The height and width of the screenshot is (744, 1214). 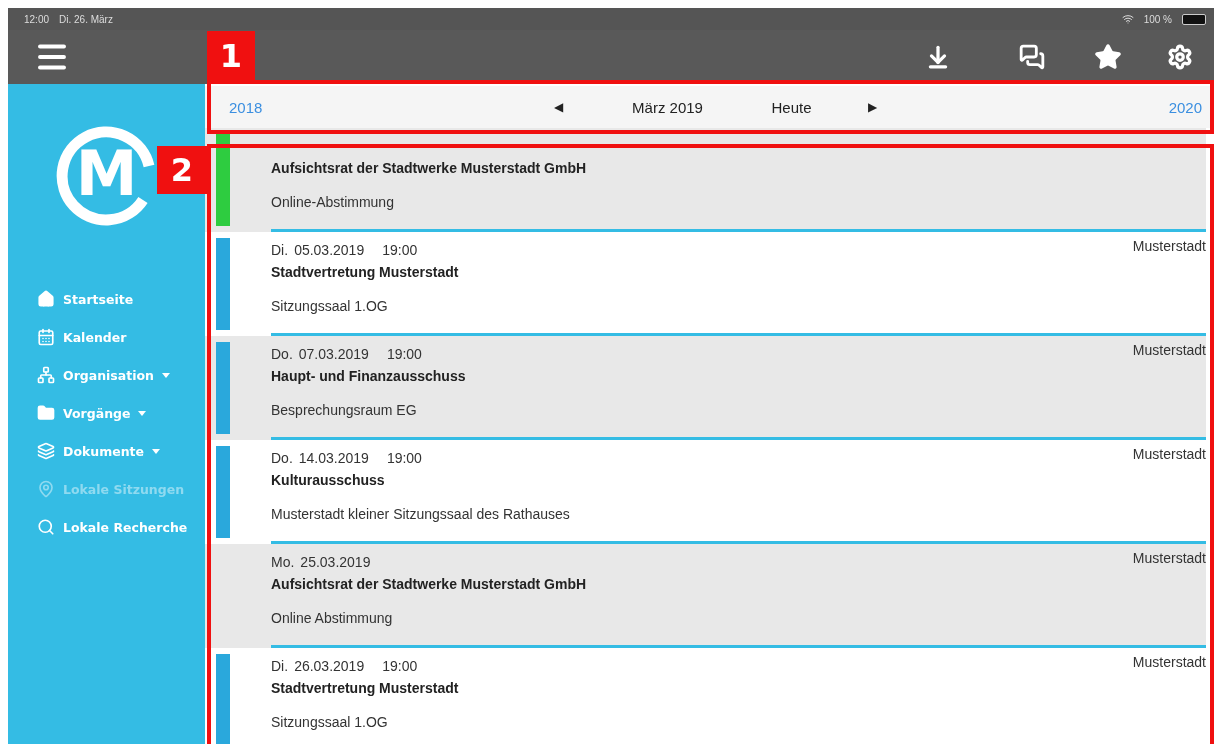 I want to click on battery-level: 100 %, so click(x=1157, y=19).